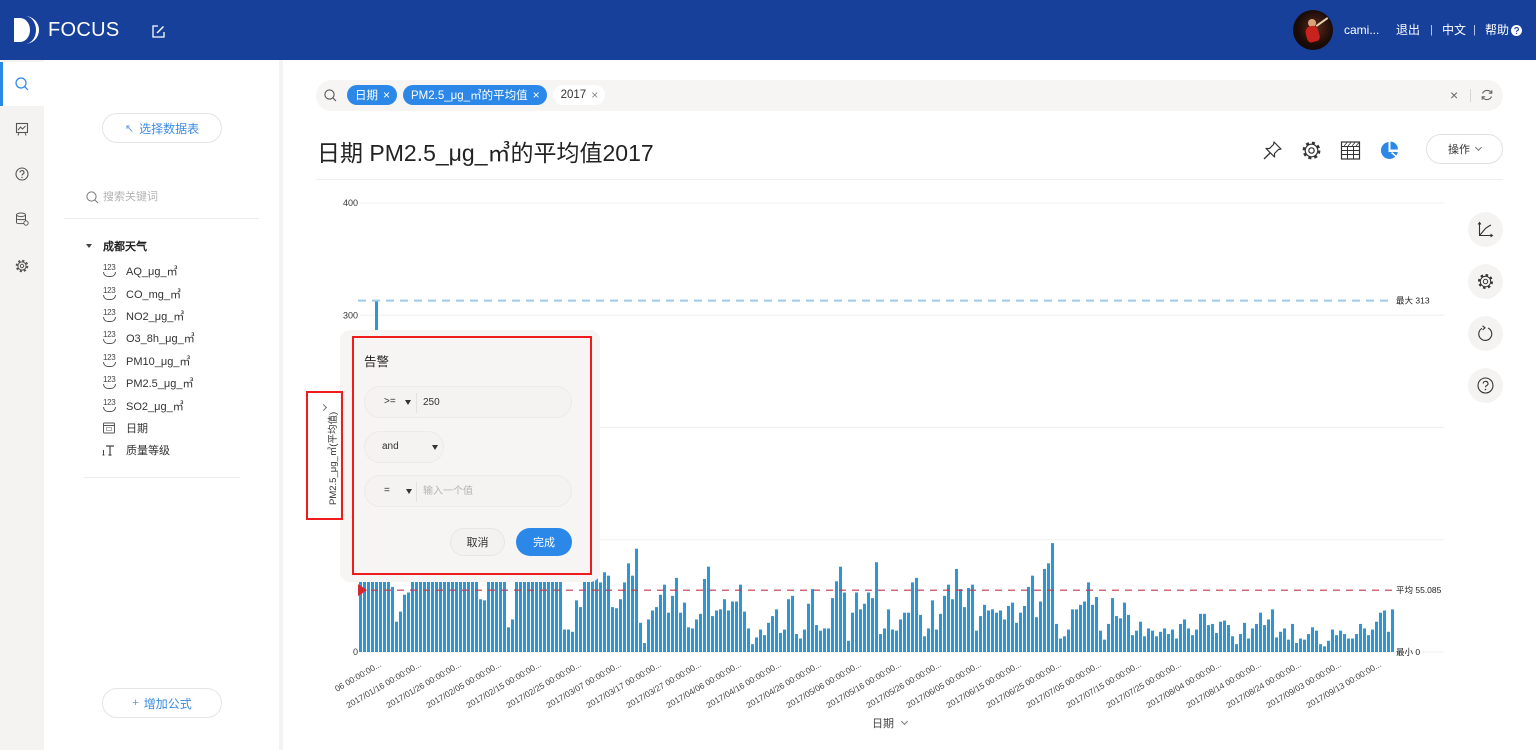 This screenshot has width=1536, height=750. What do you see at coordinates (22, 129) in the screenshot?
I see `rail-item-dashboard` at bounding box center [22, 129].